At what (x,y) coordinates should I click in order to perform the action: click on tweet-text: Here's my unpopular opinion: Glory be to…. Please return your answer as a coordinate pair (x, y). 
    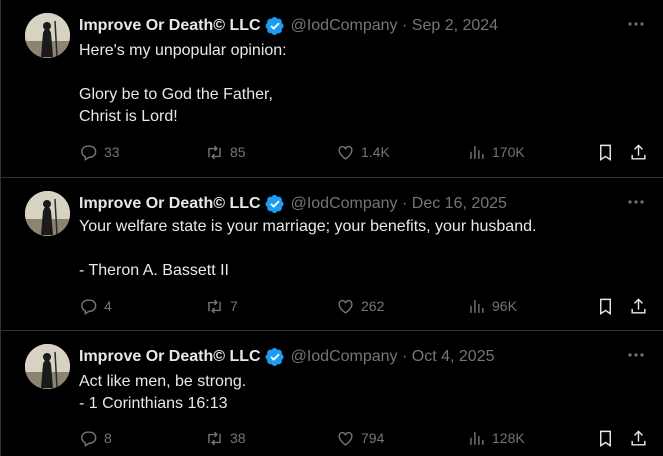
    Looking at the image, I should click on (183, 83).